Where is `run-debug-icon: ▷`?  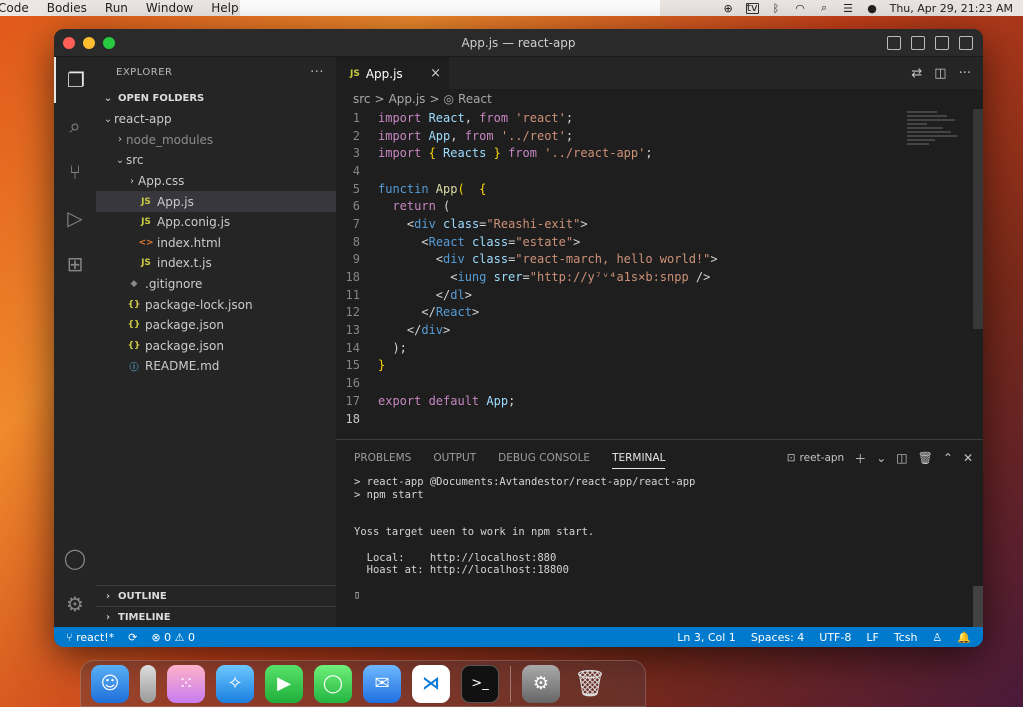 run-debug-icon: ▷ is located at coordinates (75, 218).